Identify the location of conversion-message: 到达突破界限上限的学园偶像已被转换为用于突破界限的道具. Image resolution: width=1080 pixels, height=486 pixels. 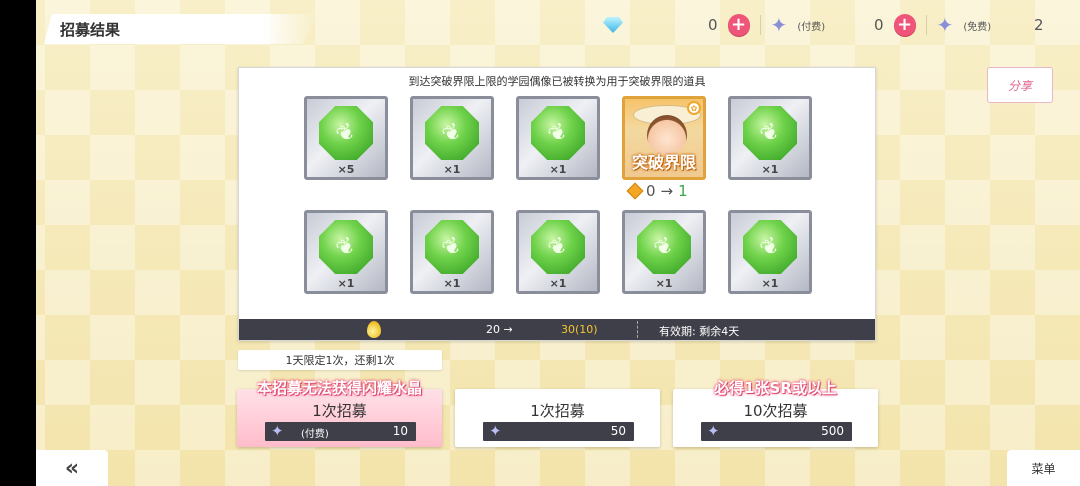
(557, 81).